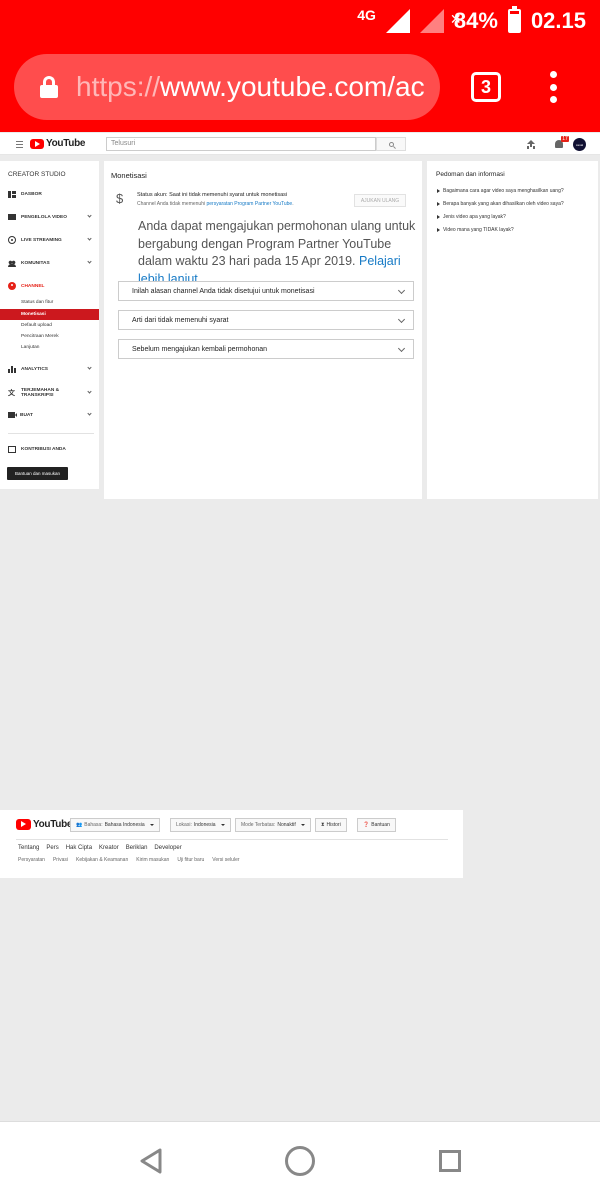  Describe the element at coordinates (376, 825) in the screenshot. I see `help-button: ❓ Bantuan` at that location.